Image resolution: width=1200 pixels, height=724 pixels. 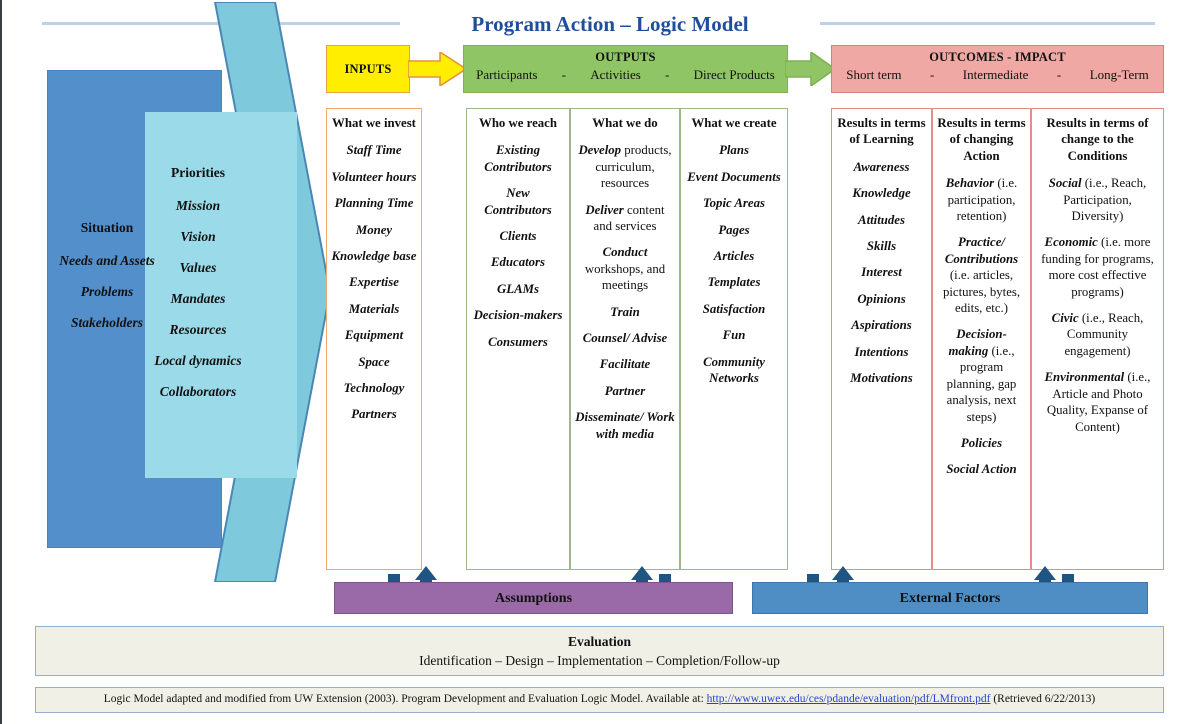 I want to click on column-item: Equipment, so click(x=374, y=335).